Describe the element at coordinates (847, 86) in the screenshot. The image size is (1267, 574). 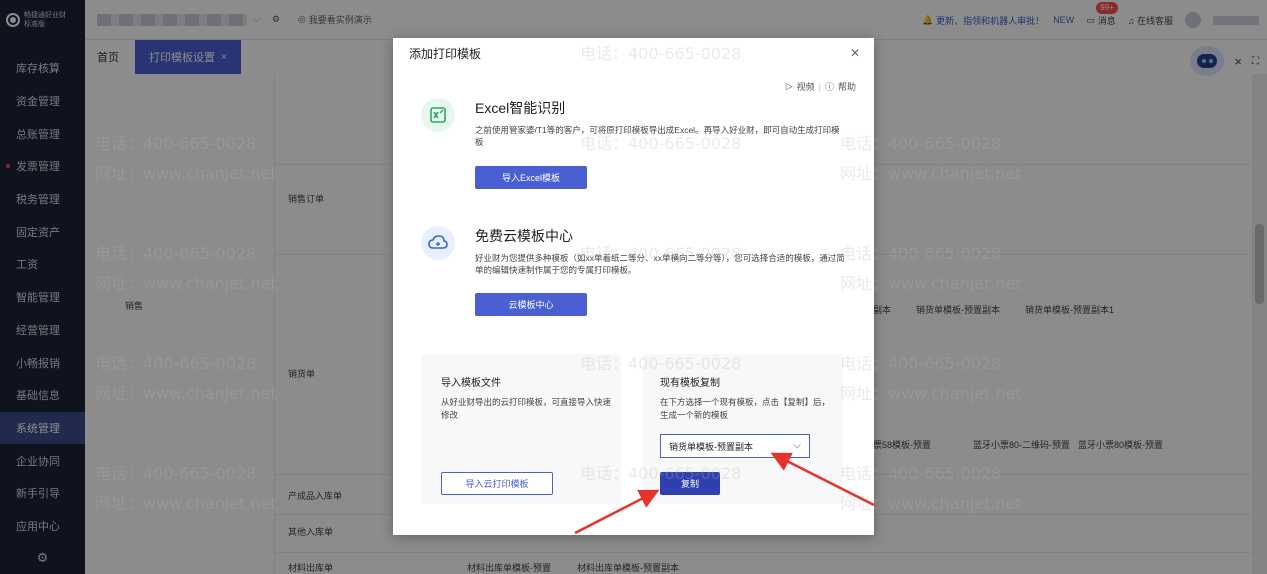
I see `help-link: 帮助` at that location.